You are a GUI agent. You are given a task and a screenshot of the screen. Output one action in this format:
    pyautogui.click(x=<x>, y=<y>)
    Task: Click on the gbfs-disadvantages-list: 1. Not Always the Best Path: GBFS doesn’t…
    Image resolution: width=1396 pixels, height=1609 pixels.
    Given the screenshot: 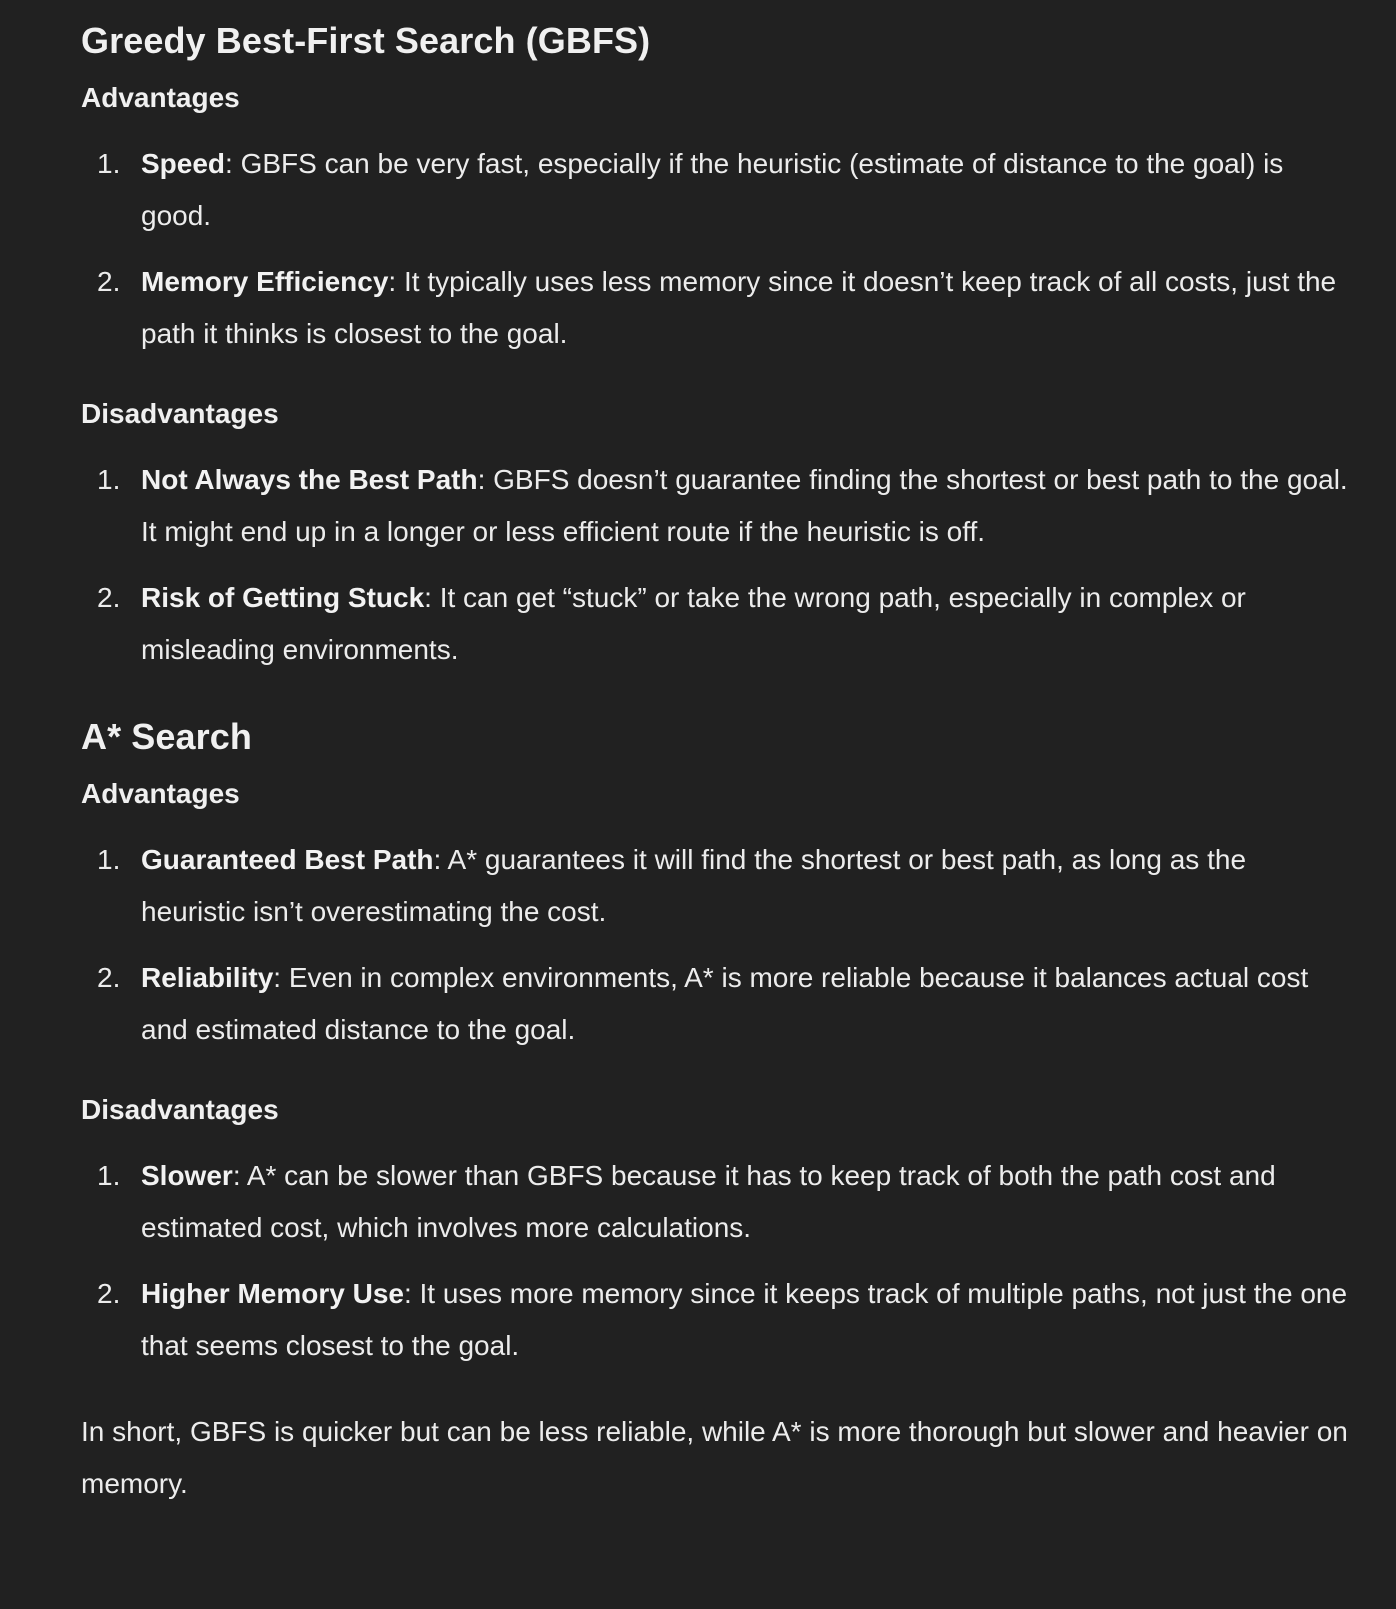 What is the action you would take?
    pyautogui.click(x=718, y=565)
    